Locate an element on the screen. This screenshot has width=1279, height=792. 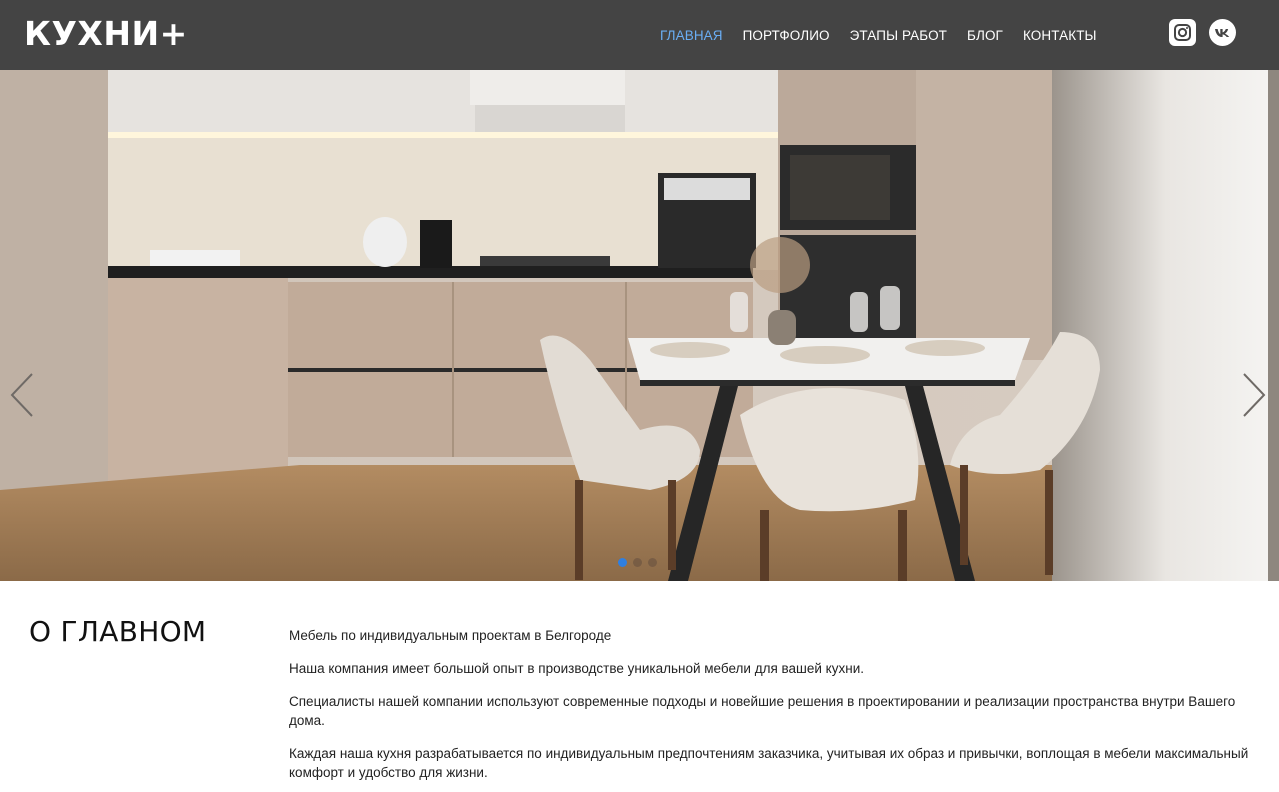
nav-link-portfolio: ПОРТФОЛИО is located at coordinates (786, 35).